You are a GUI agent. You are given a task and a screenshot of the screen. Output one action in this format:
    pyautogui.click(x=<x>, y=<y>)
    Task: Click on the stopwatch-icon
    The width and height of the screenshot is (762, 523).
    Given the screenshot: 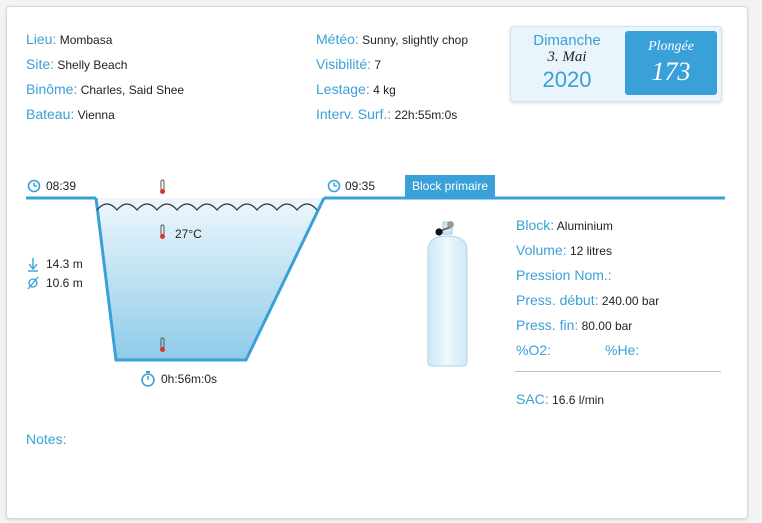 What is the action you would take?
    pyautogui.click(x=148, y=379)
    